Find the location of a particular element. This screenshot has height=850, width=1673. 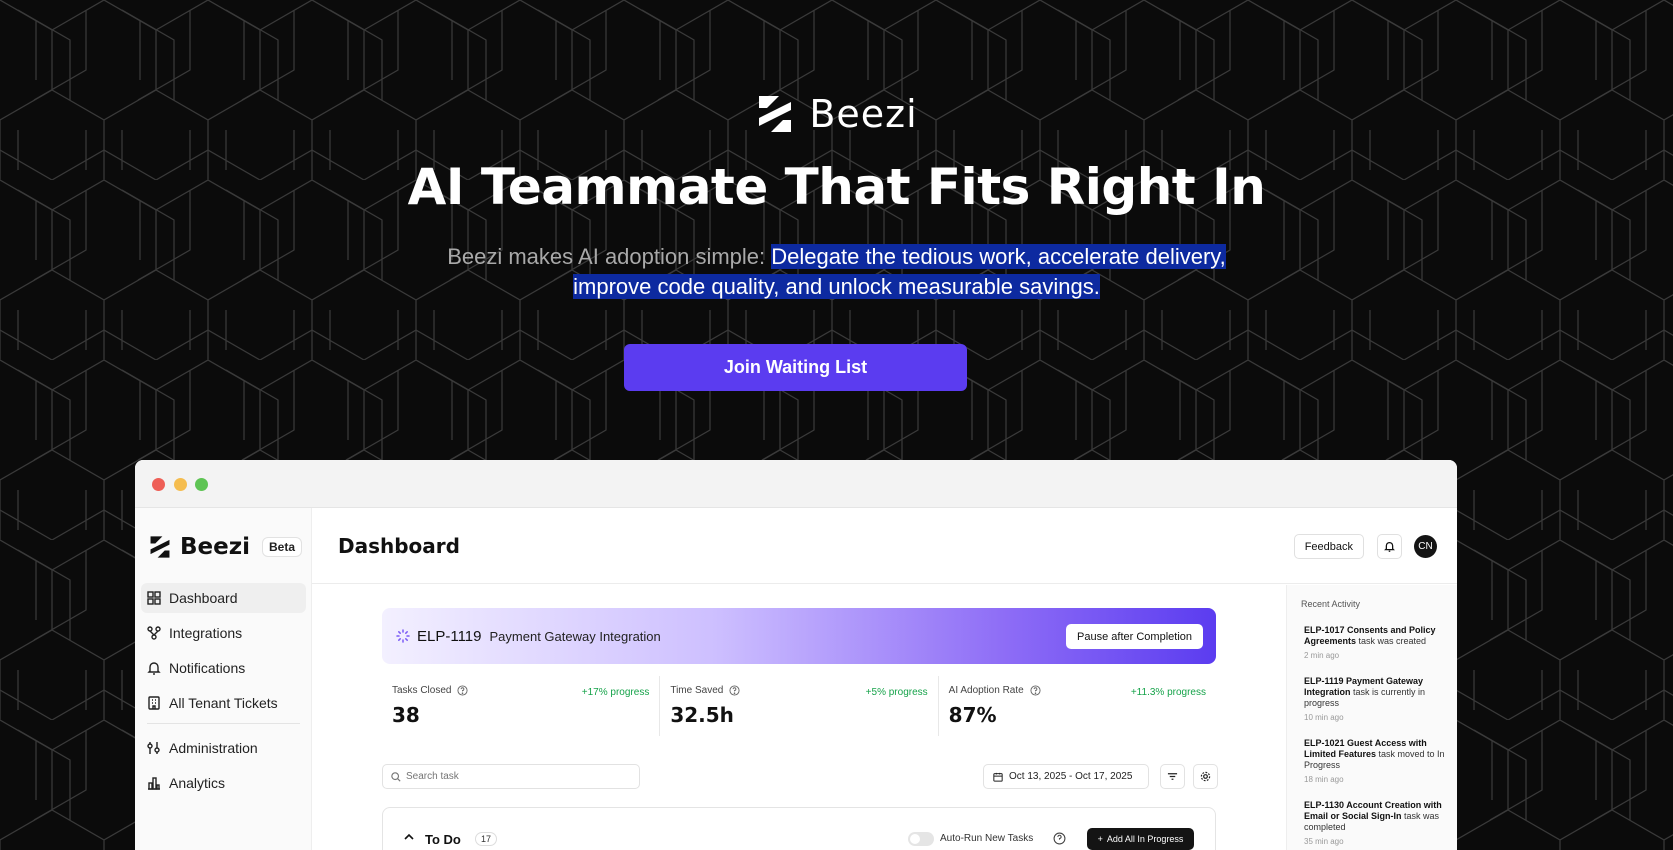

pause-after-completion-button: Pause after Completion is located at coordinates (1134, 636).